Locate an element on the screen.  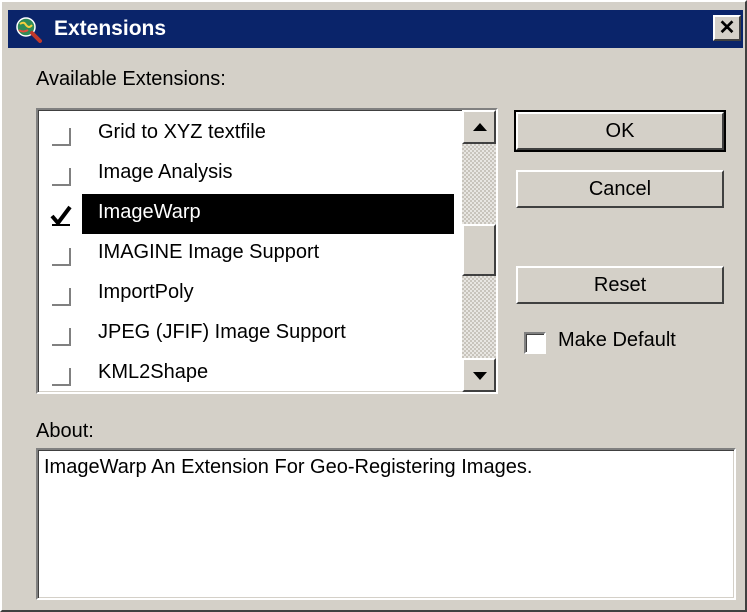
list-item-label: JPEG (JFIF) Image Support is located at coordinates (222, 332).